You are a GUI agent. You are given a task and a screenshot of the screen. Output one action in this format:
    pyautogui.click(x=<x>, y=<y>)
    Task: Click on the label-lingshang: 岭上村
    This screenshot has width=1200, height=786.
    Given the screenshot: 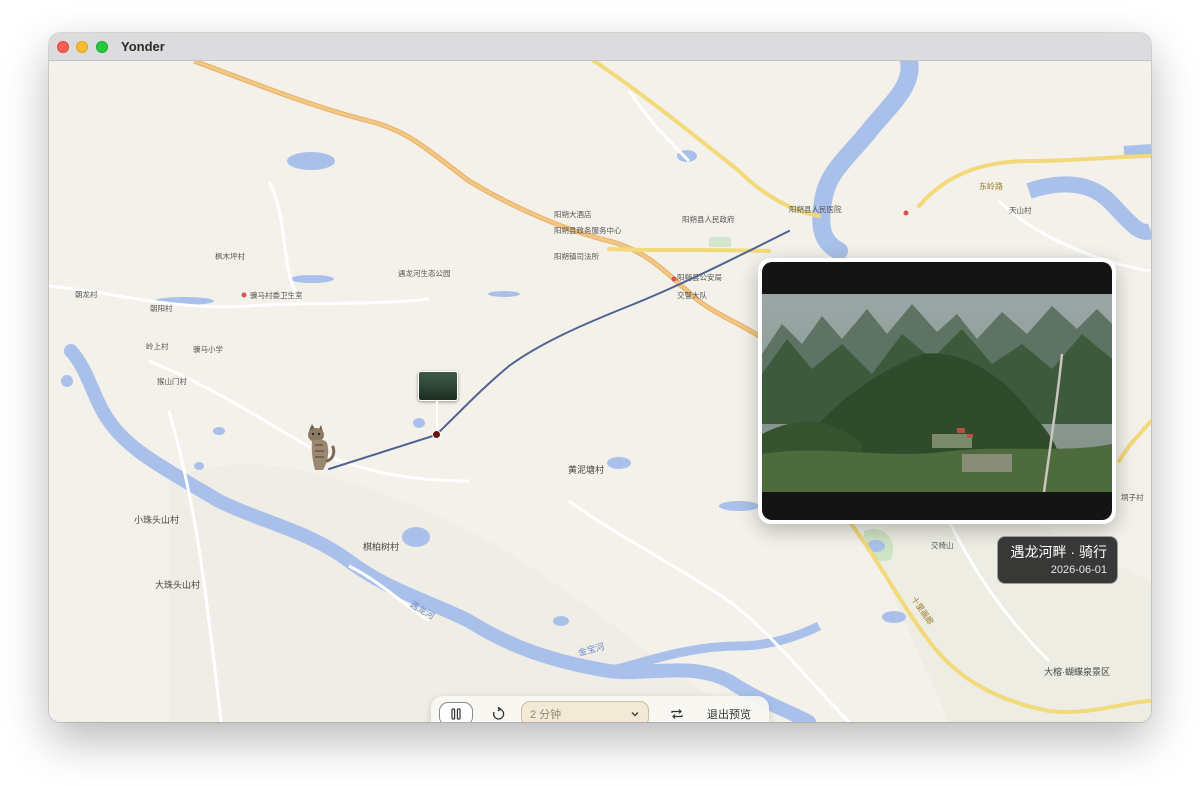 What is the action you would take?
    pyautogui.click(x=157, y=346)
    